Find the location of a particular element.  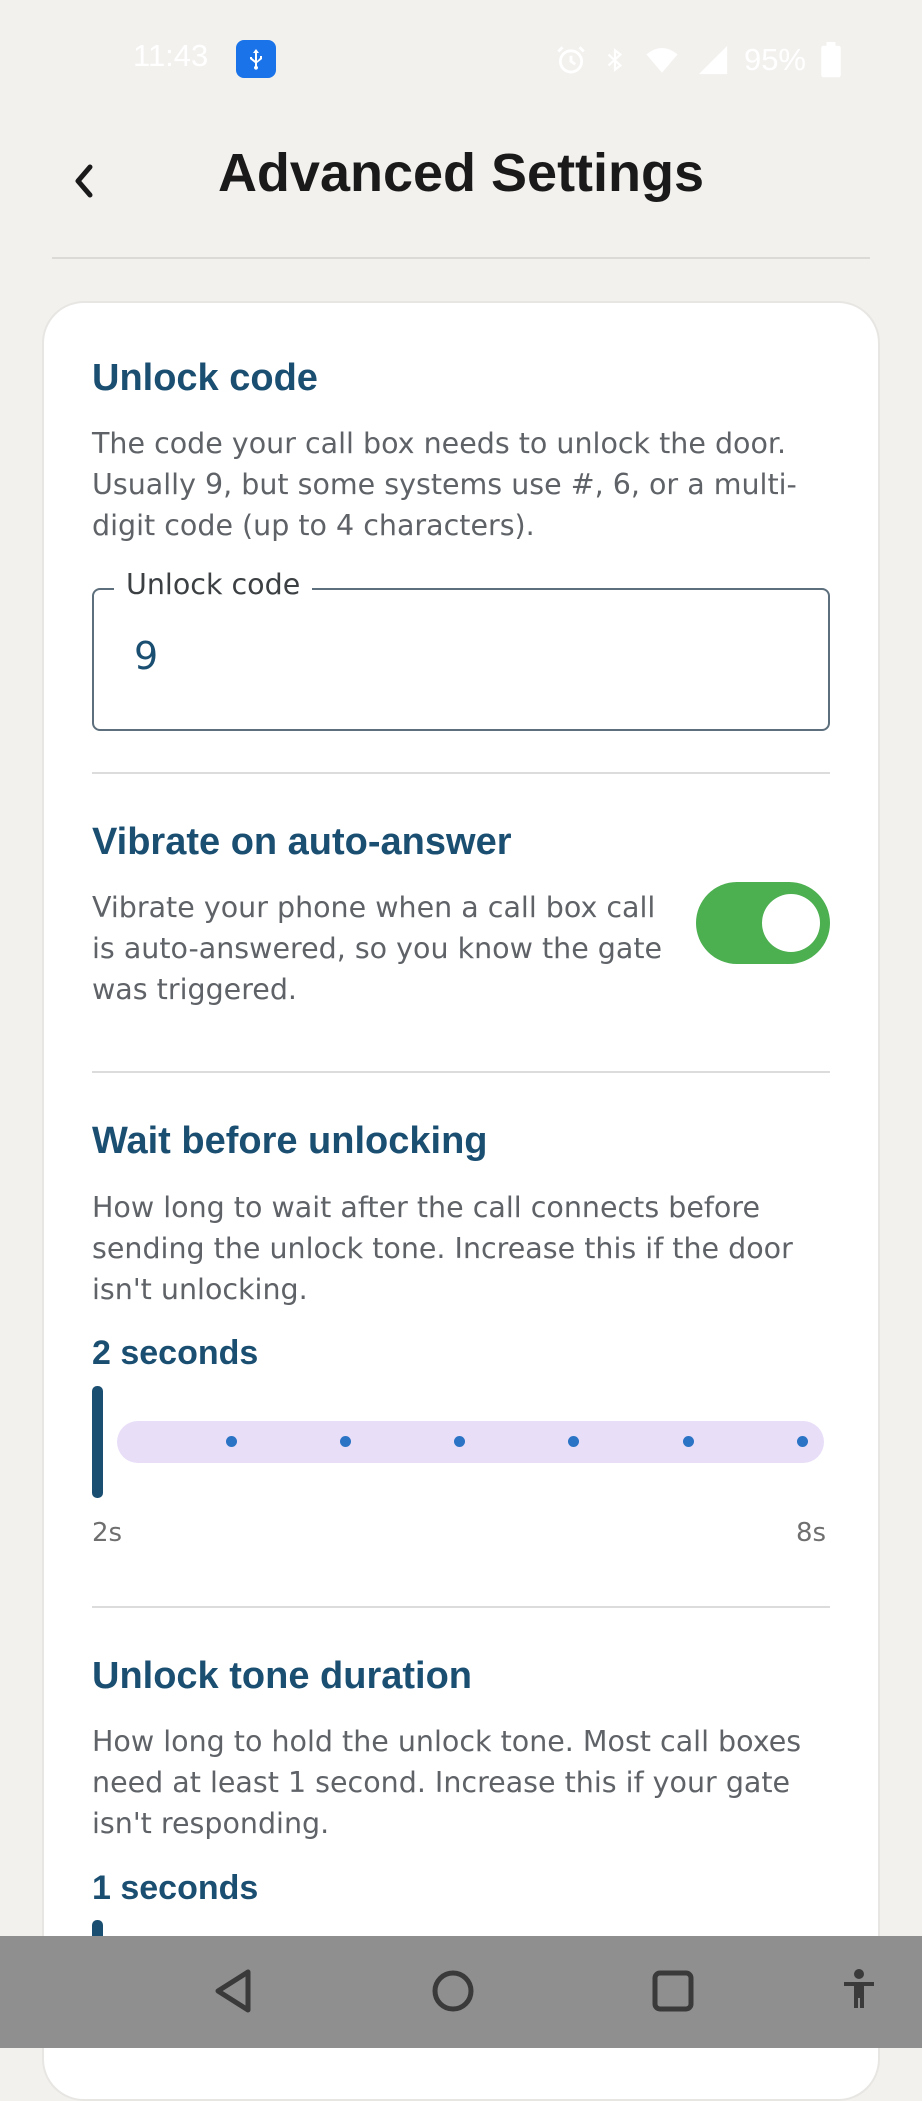

back-nav-icon is located at coordinates (233, 1991).